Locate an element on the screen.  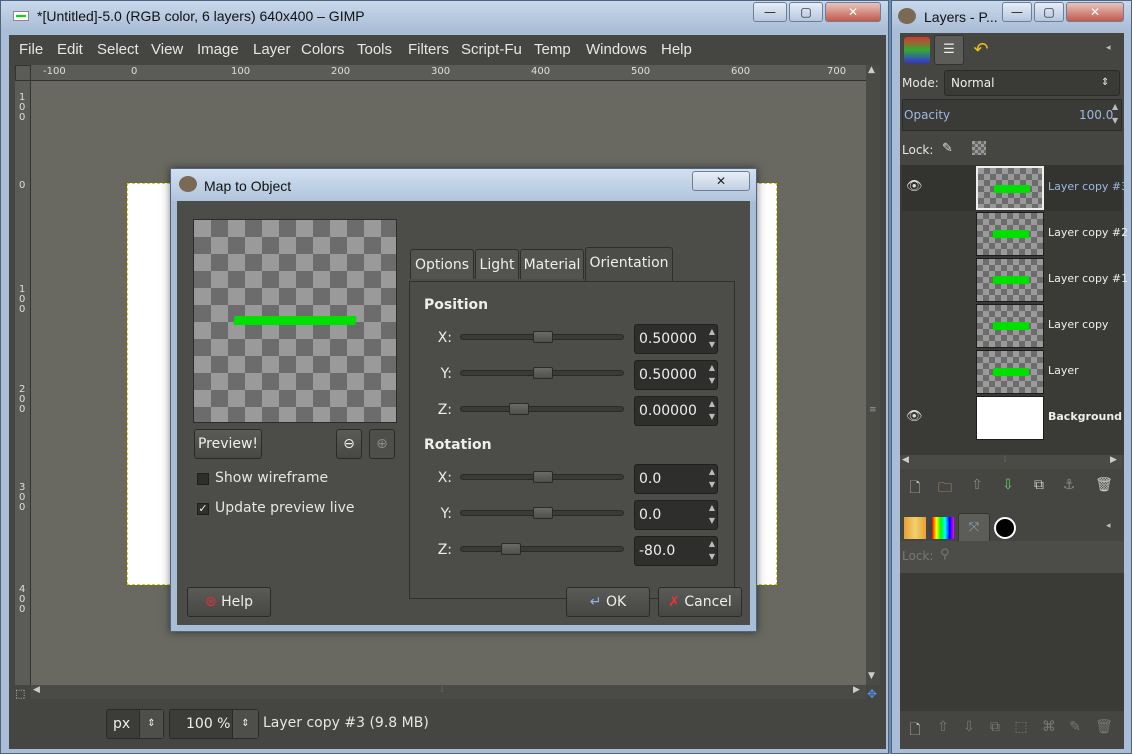
layers-titlebar: Layers - P... — ▢ ✕ is located at coordinates (1011, 16).